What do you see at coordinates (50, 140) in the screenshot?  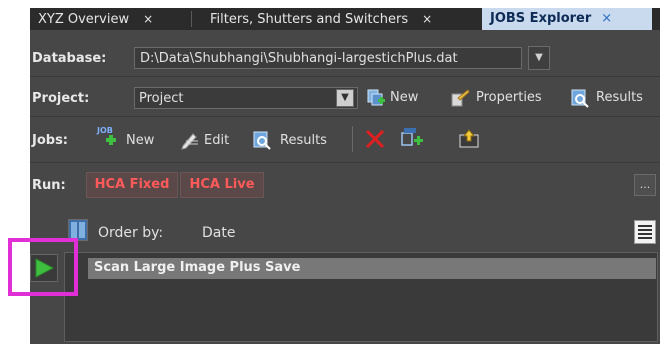 I see `jobs-label: Jobs:` at bounding box center [50, 140].